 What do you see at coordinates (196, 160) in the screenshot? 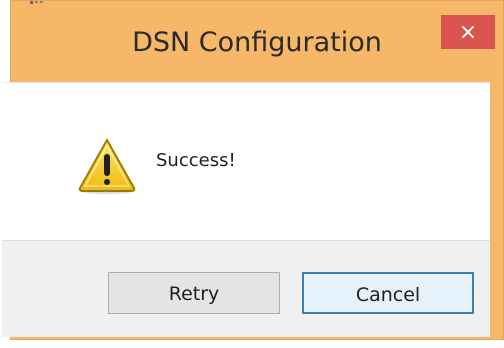
I see `dialog-message: Success!` at bounding box center [196, 160].